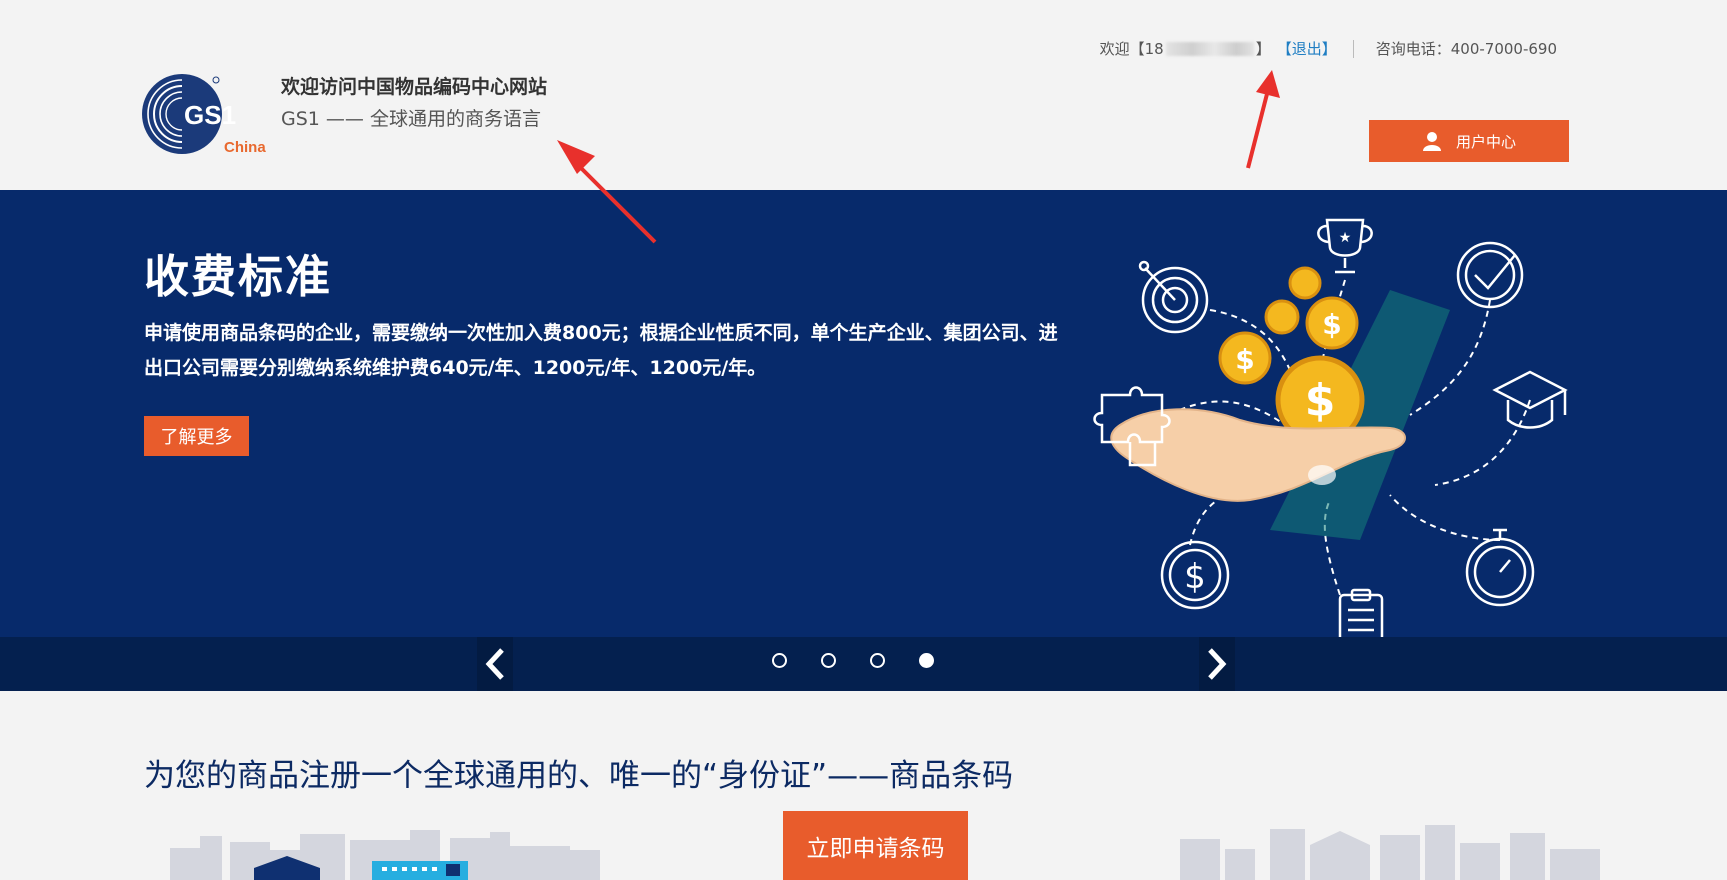 This screenshot has height=880, width=1727. I want to click on carousel-dots, so click(870, 660).